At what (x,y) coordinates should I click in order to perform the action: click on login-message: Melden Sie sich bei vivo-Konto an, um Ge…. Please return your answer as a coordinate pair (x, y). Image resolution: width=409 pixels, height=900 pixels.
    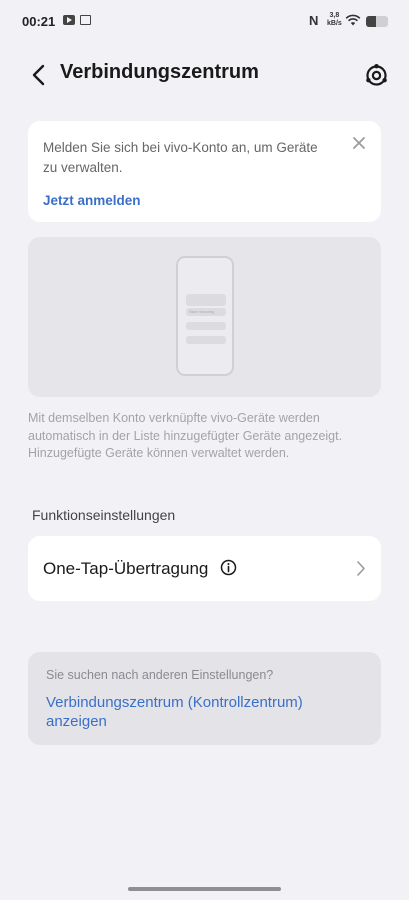
    Looking at the image, I should click on (180, 157).